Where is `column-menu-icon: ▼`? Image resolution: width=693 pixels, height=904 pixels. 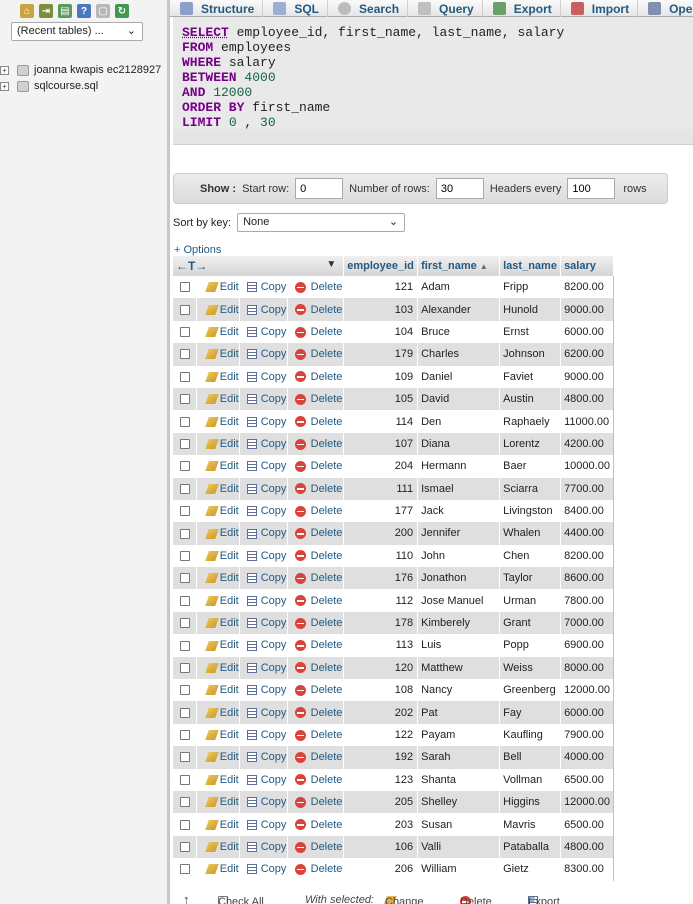
column-menu-icon: ▼ is located at coordinates (331, 264).